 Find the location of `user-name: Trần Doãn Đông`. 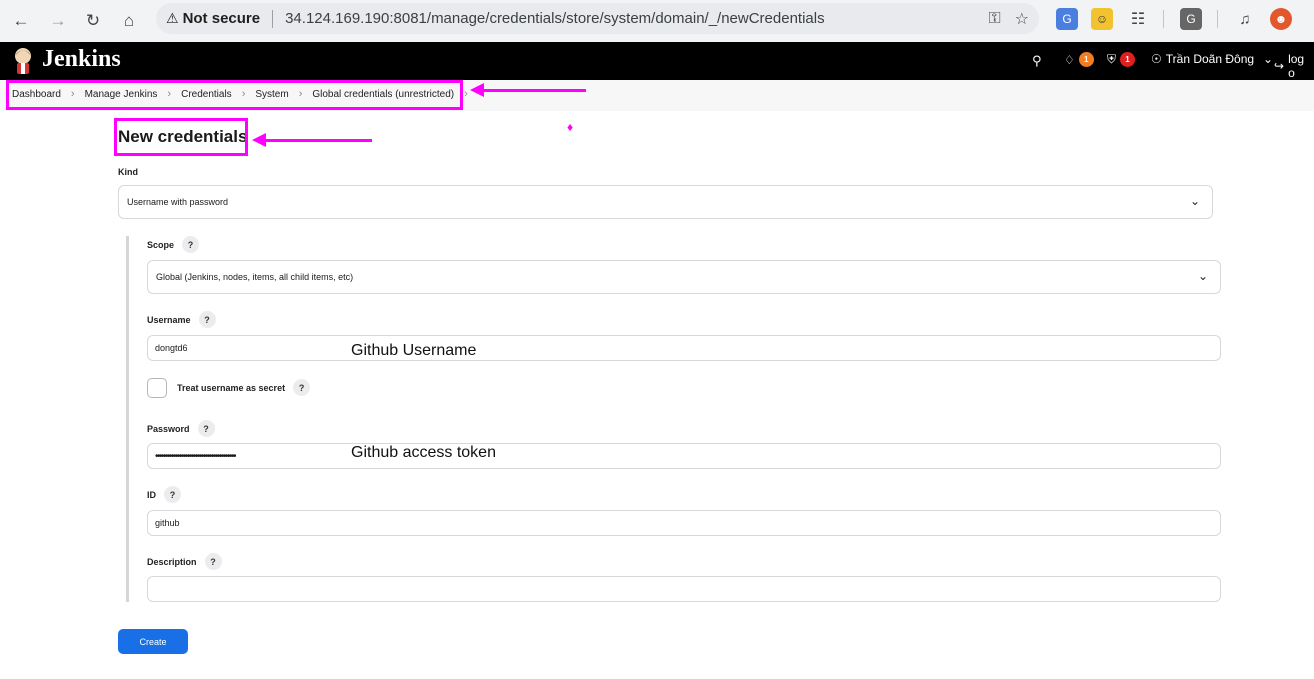

user-name: Trần Doãn Đông is located at coordinates (1210, 59).